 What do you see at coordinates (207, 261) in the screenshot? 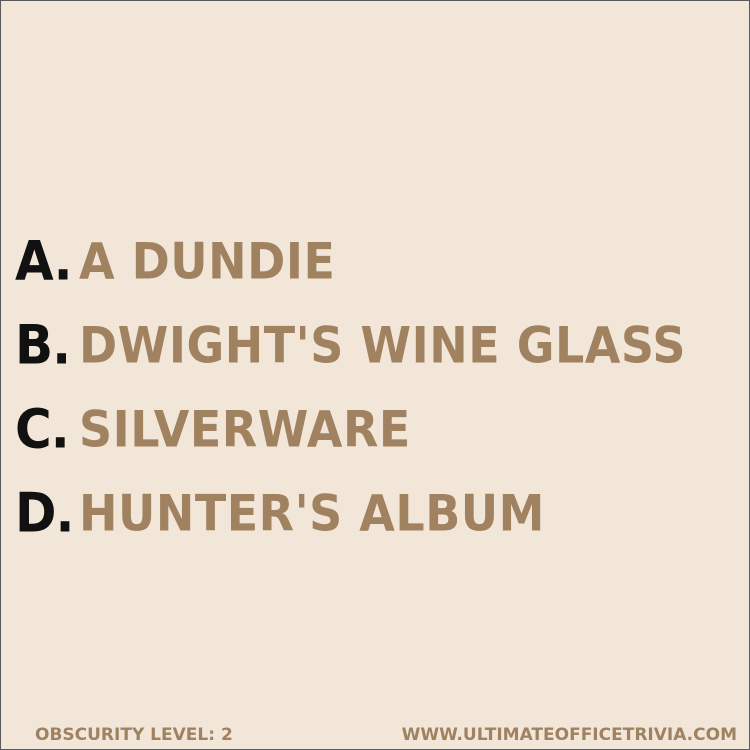
I see `option-text: A DUNDIE` at bounding box center [207, 261].